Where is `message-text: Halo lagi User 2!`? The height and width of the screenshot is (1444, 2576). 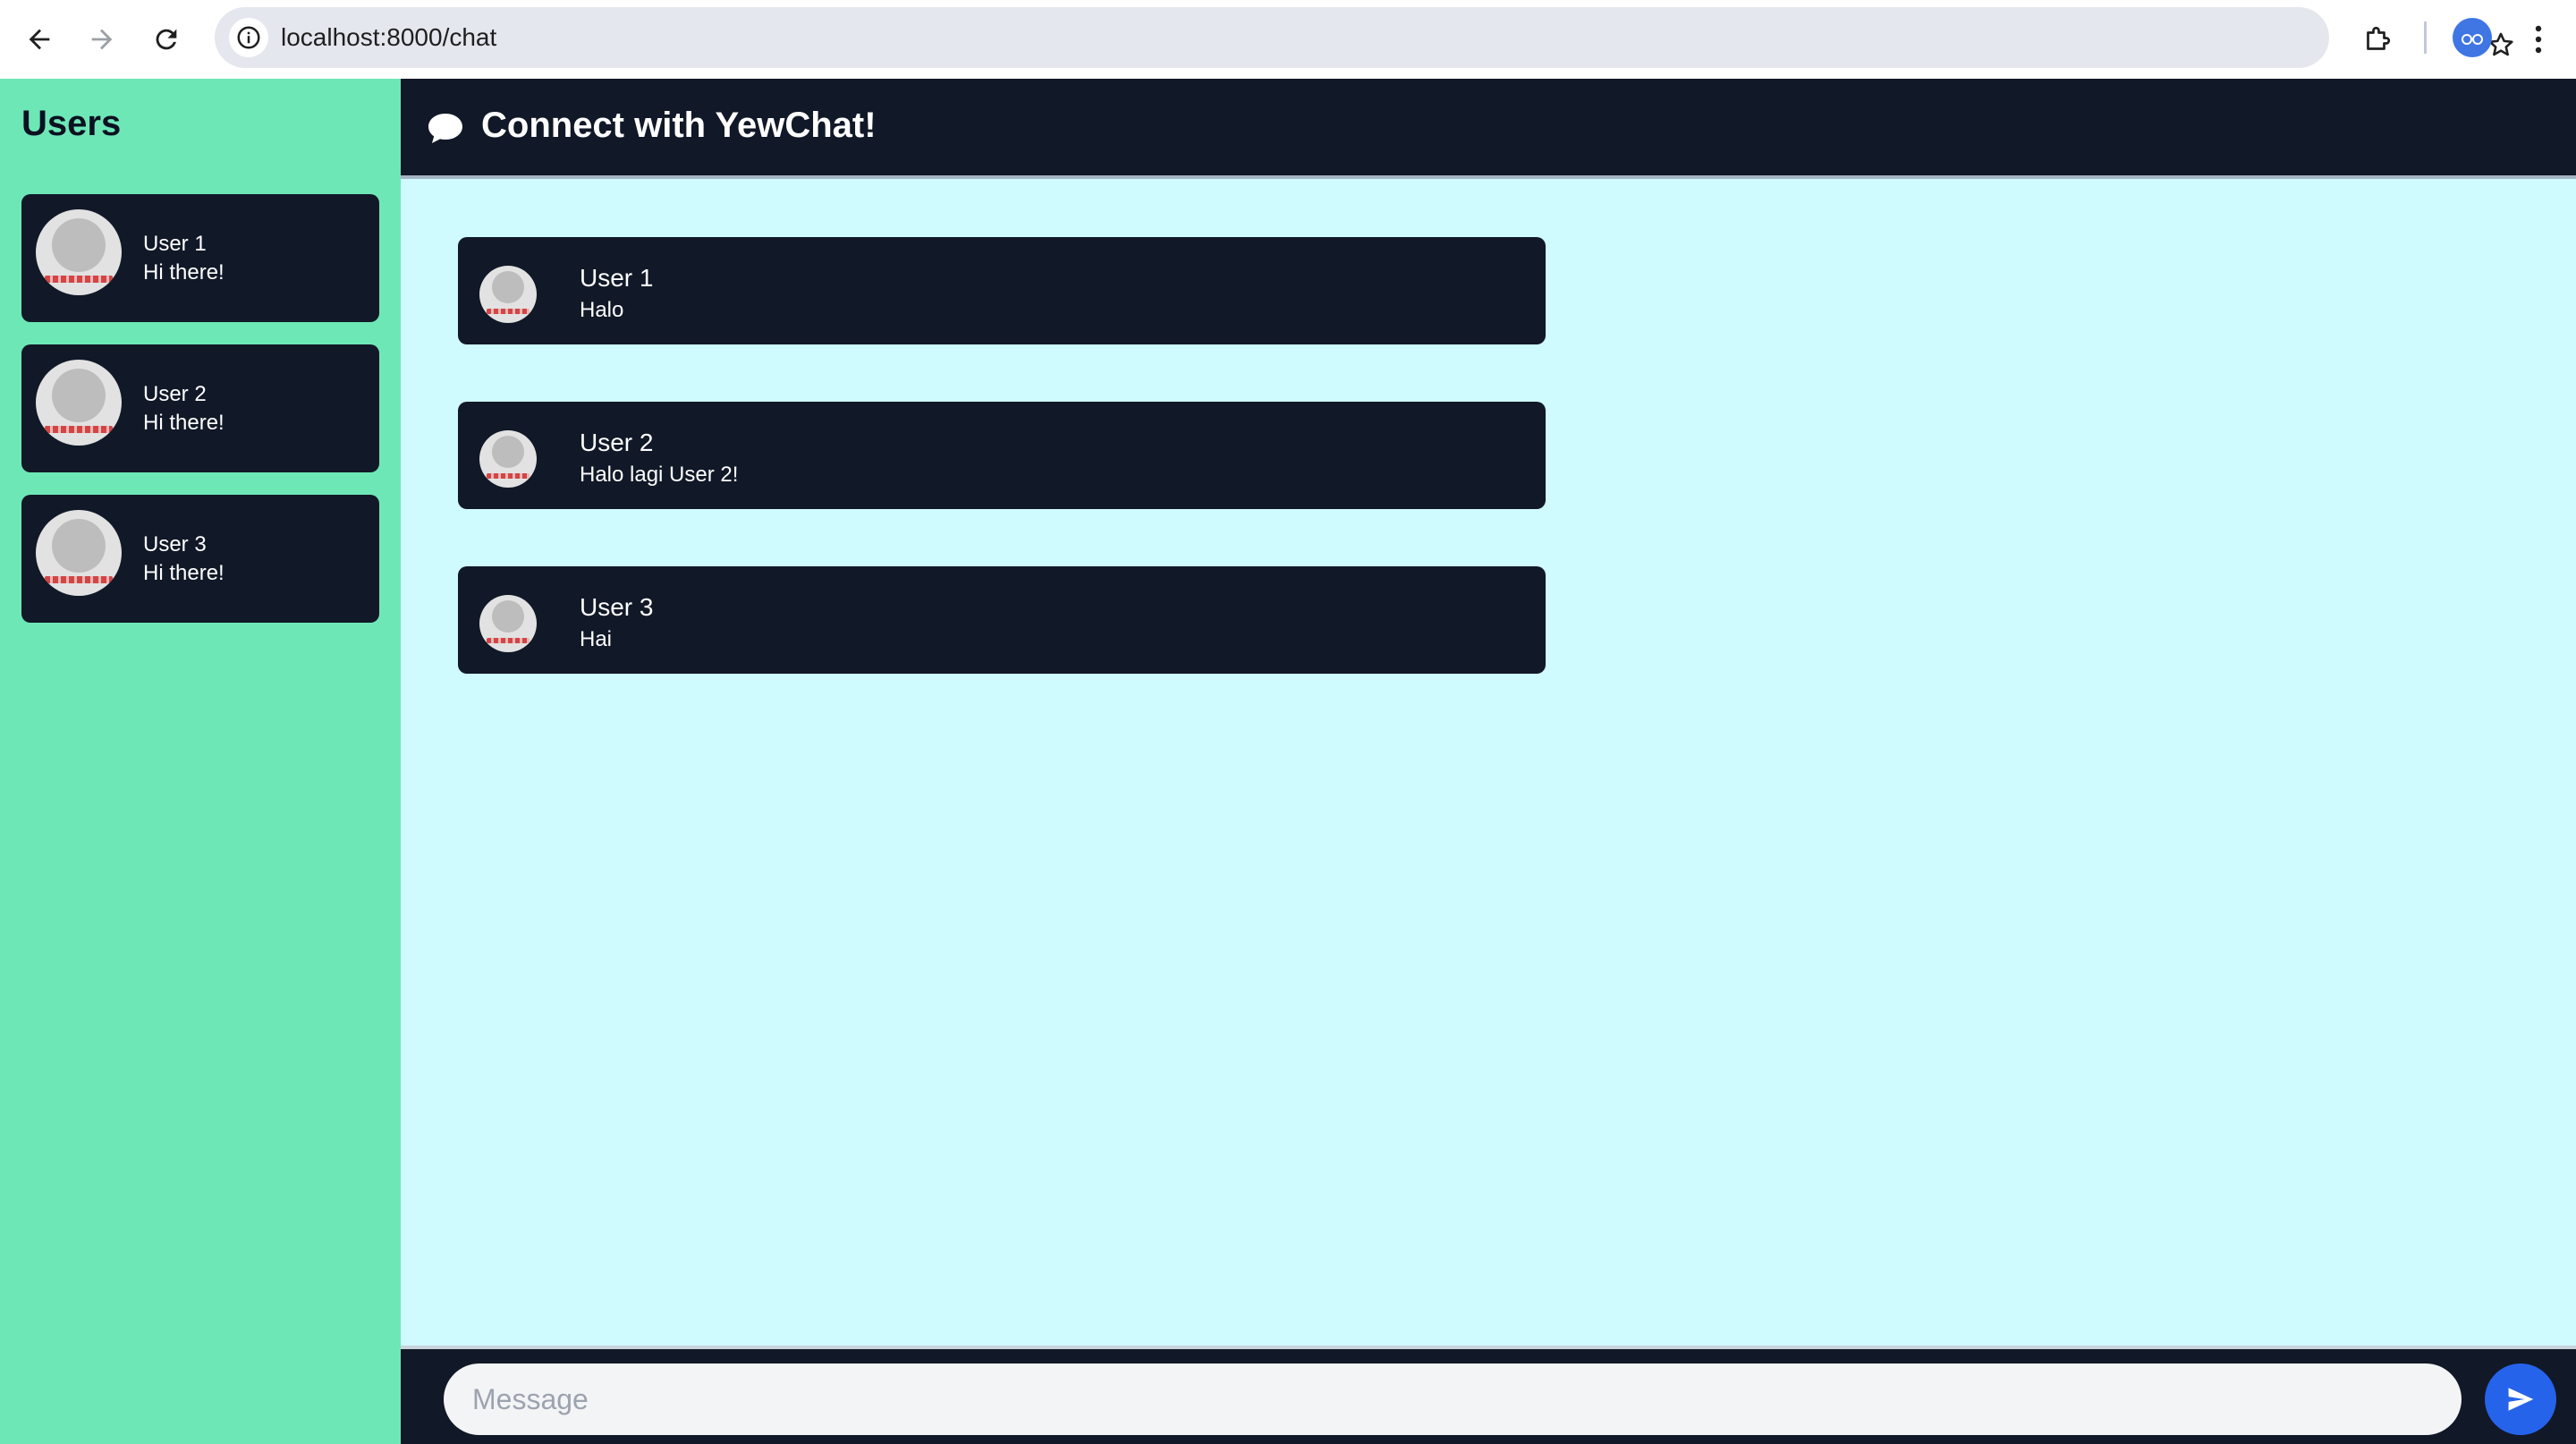 message-text: Halo lagi User 2! is located at coordinates (659, 475).